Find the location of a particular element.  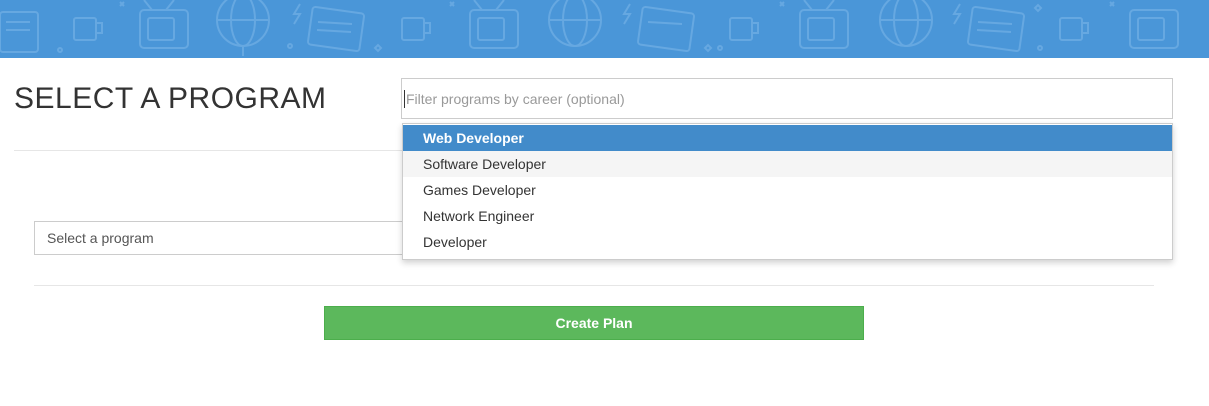

header-divider is located at coordinates (209, 150).